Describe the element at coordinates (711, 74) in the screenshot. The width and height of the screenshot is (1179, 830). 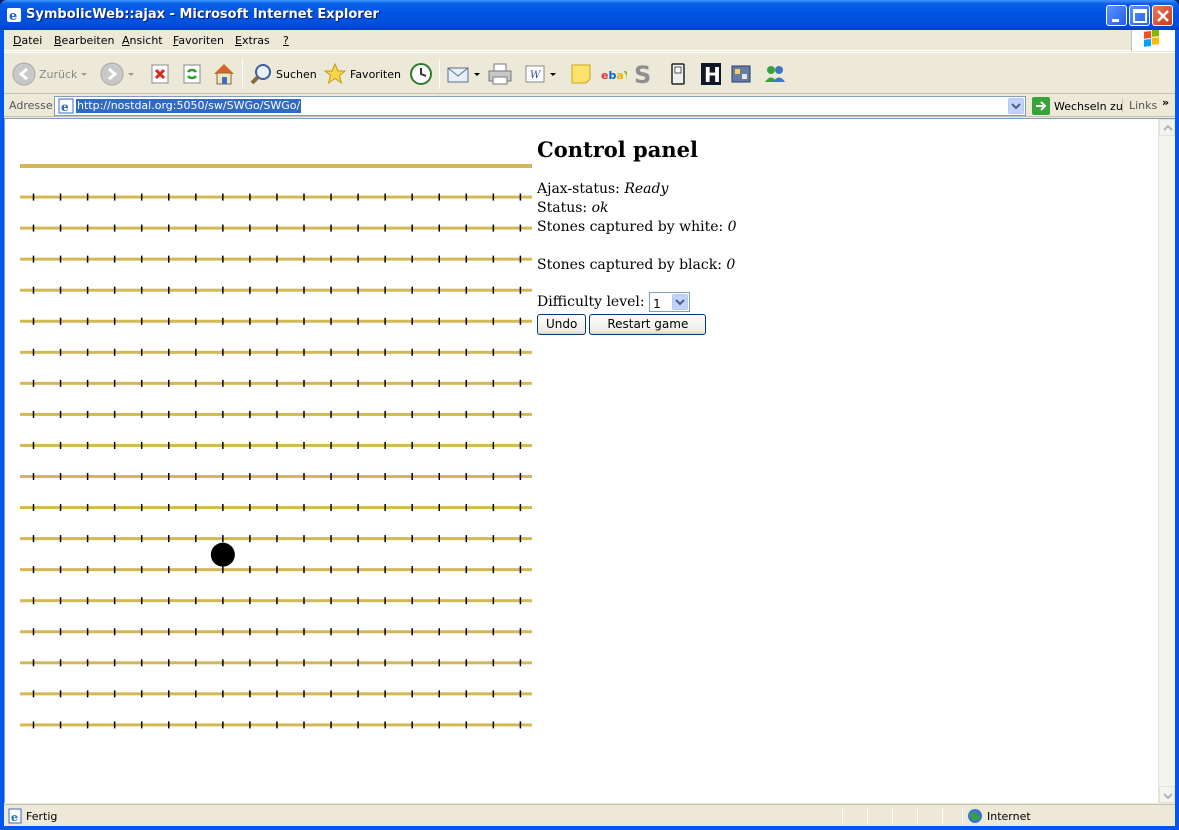
I see `h-button: H` at that location.